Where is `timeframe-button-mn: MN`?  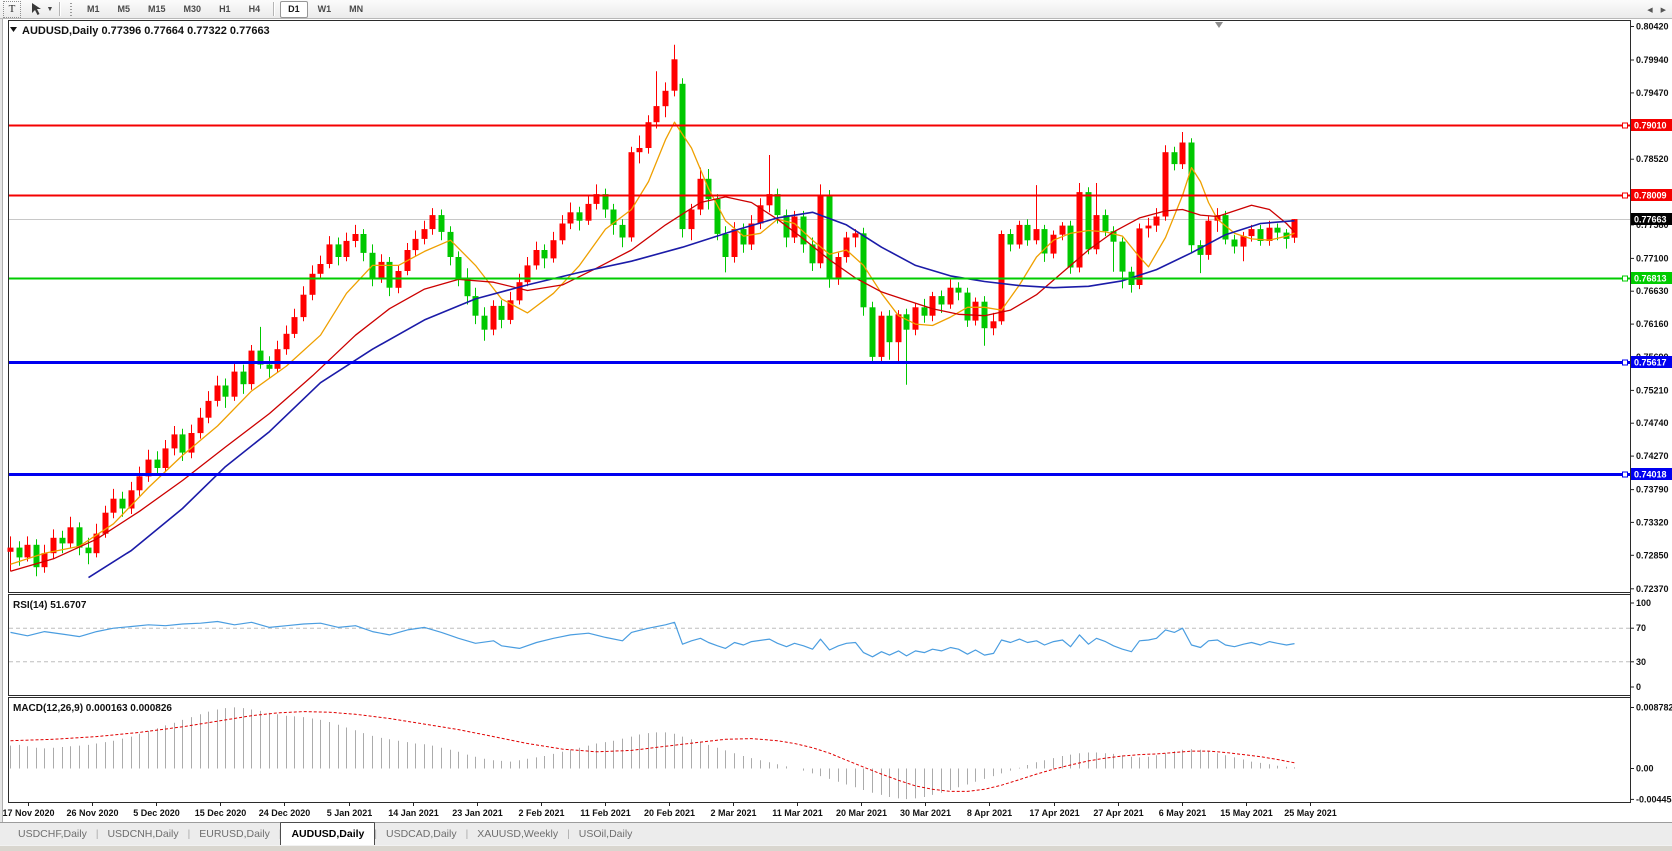
timeframe-button-mn: MN is located at coordinates (356, 9).